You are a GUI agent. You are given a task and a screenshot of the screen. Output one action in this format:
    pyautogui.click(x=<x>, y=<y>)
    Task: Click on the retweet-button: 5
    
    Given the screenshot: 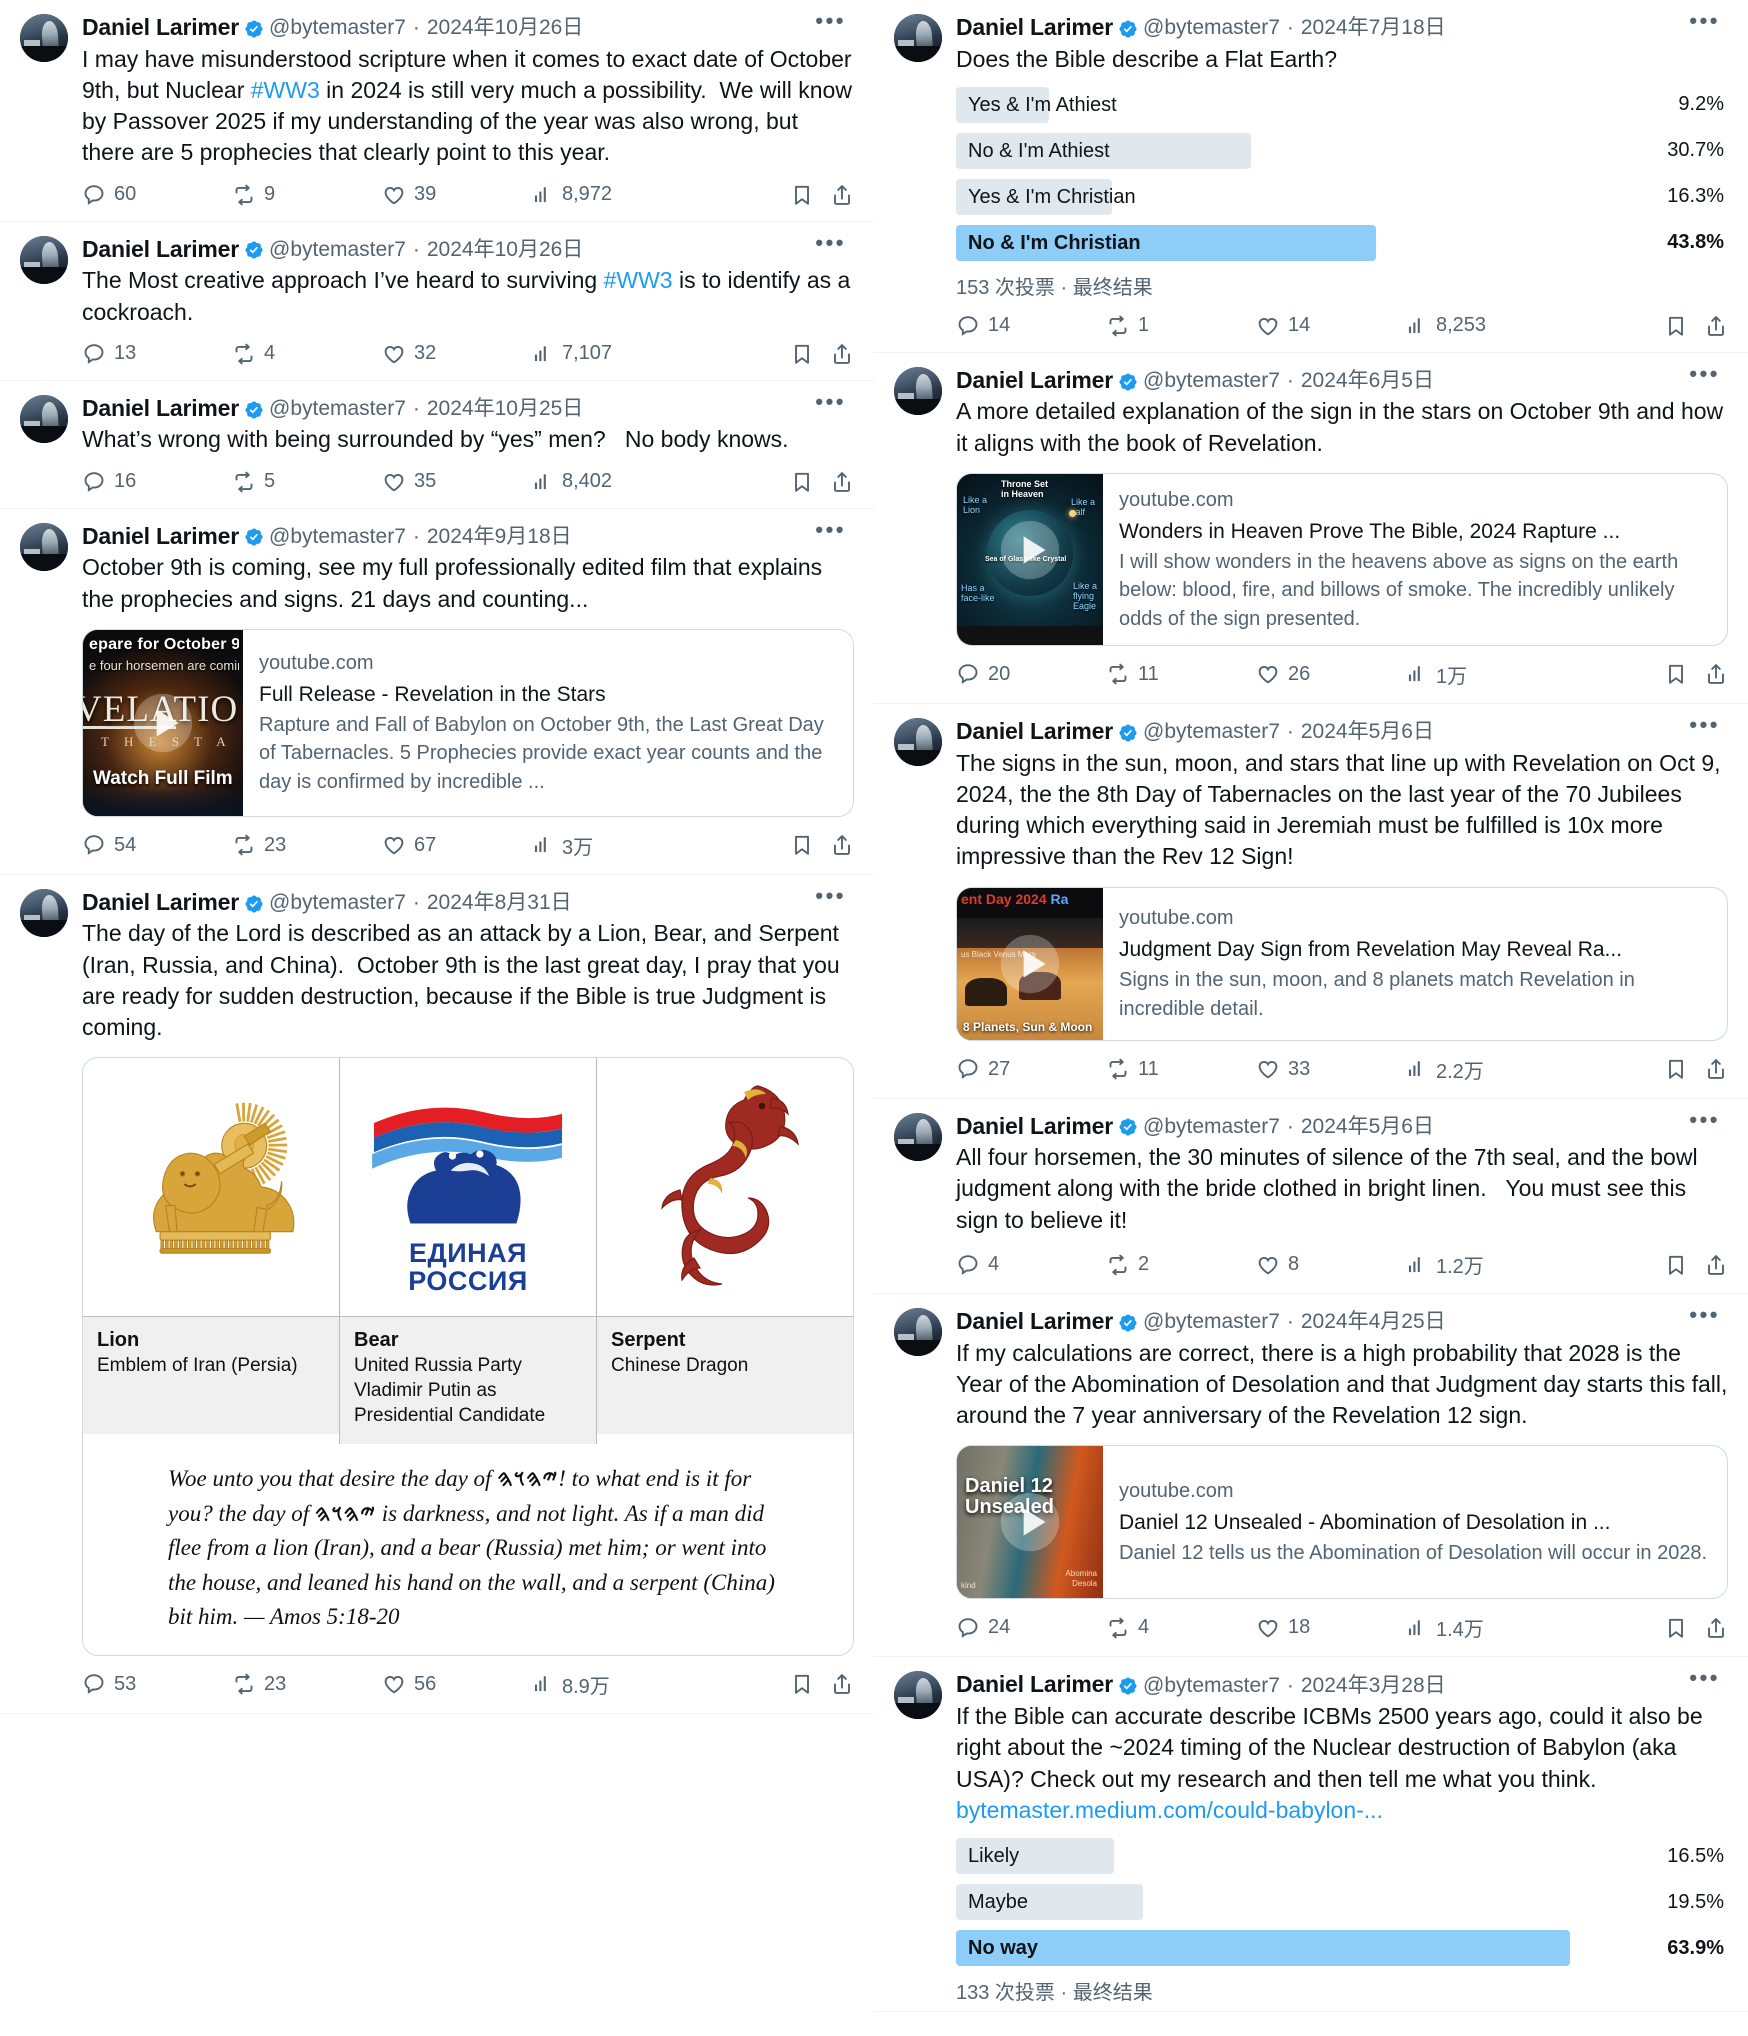 What is the action you would take?
    pyautogui.click(x=307, y=482)
    